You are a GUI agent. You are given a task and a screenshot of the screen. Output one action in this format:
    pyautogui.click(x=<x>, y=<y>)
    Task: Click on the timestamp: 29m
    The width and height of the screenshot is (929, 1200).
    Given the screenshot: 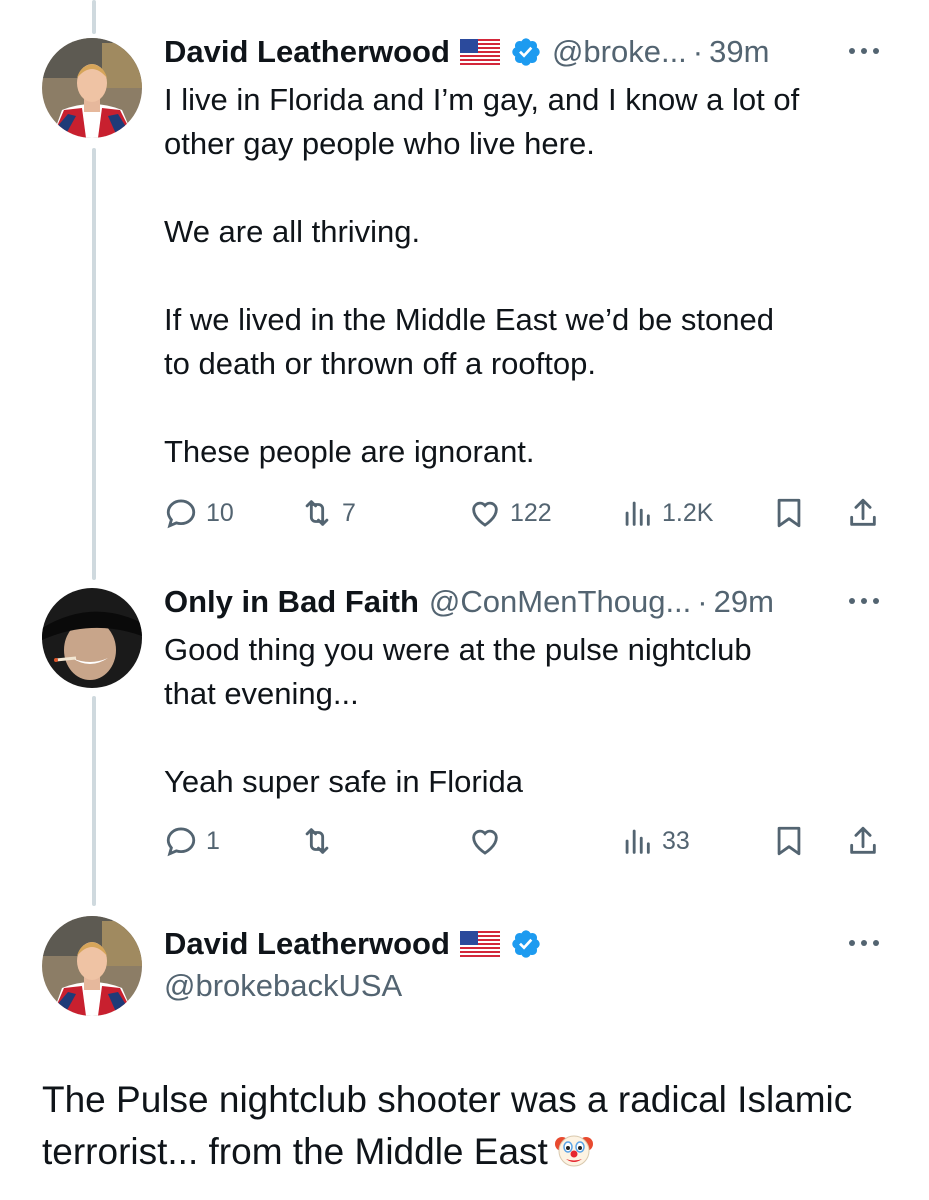 What is the action you would take?
    pyautogui.click(x=744, y=602)
    